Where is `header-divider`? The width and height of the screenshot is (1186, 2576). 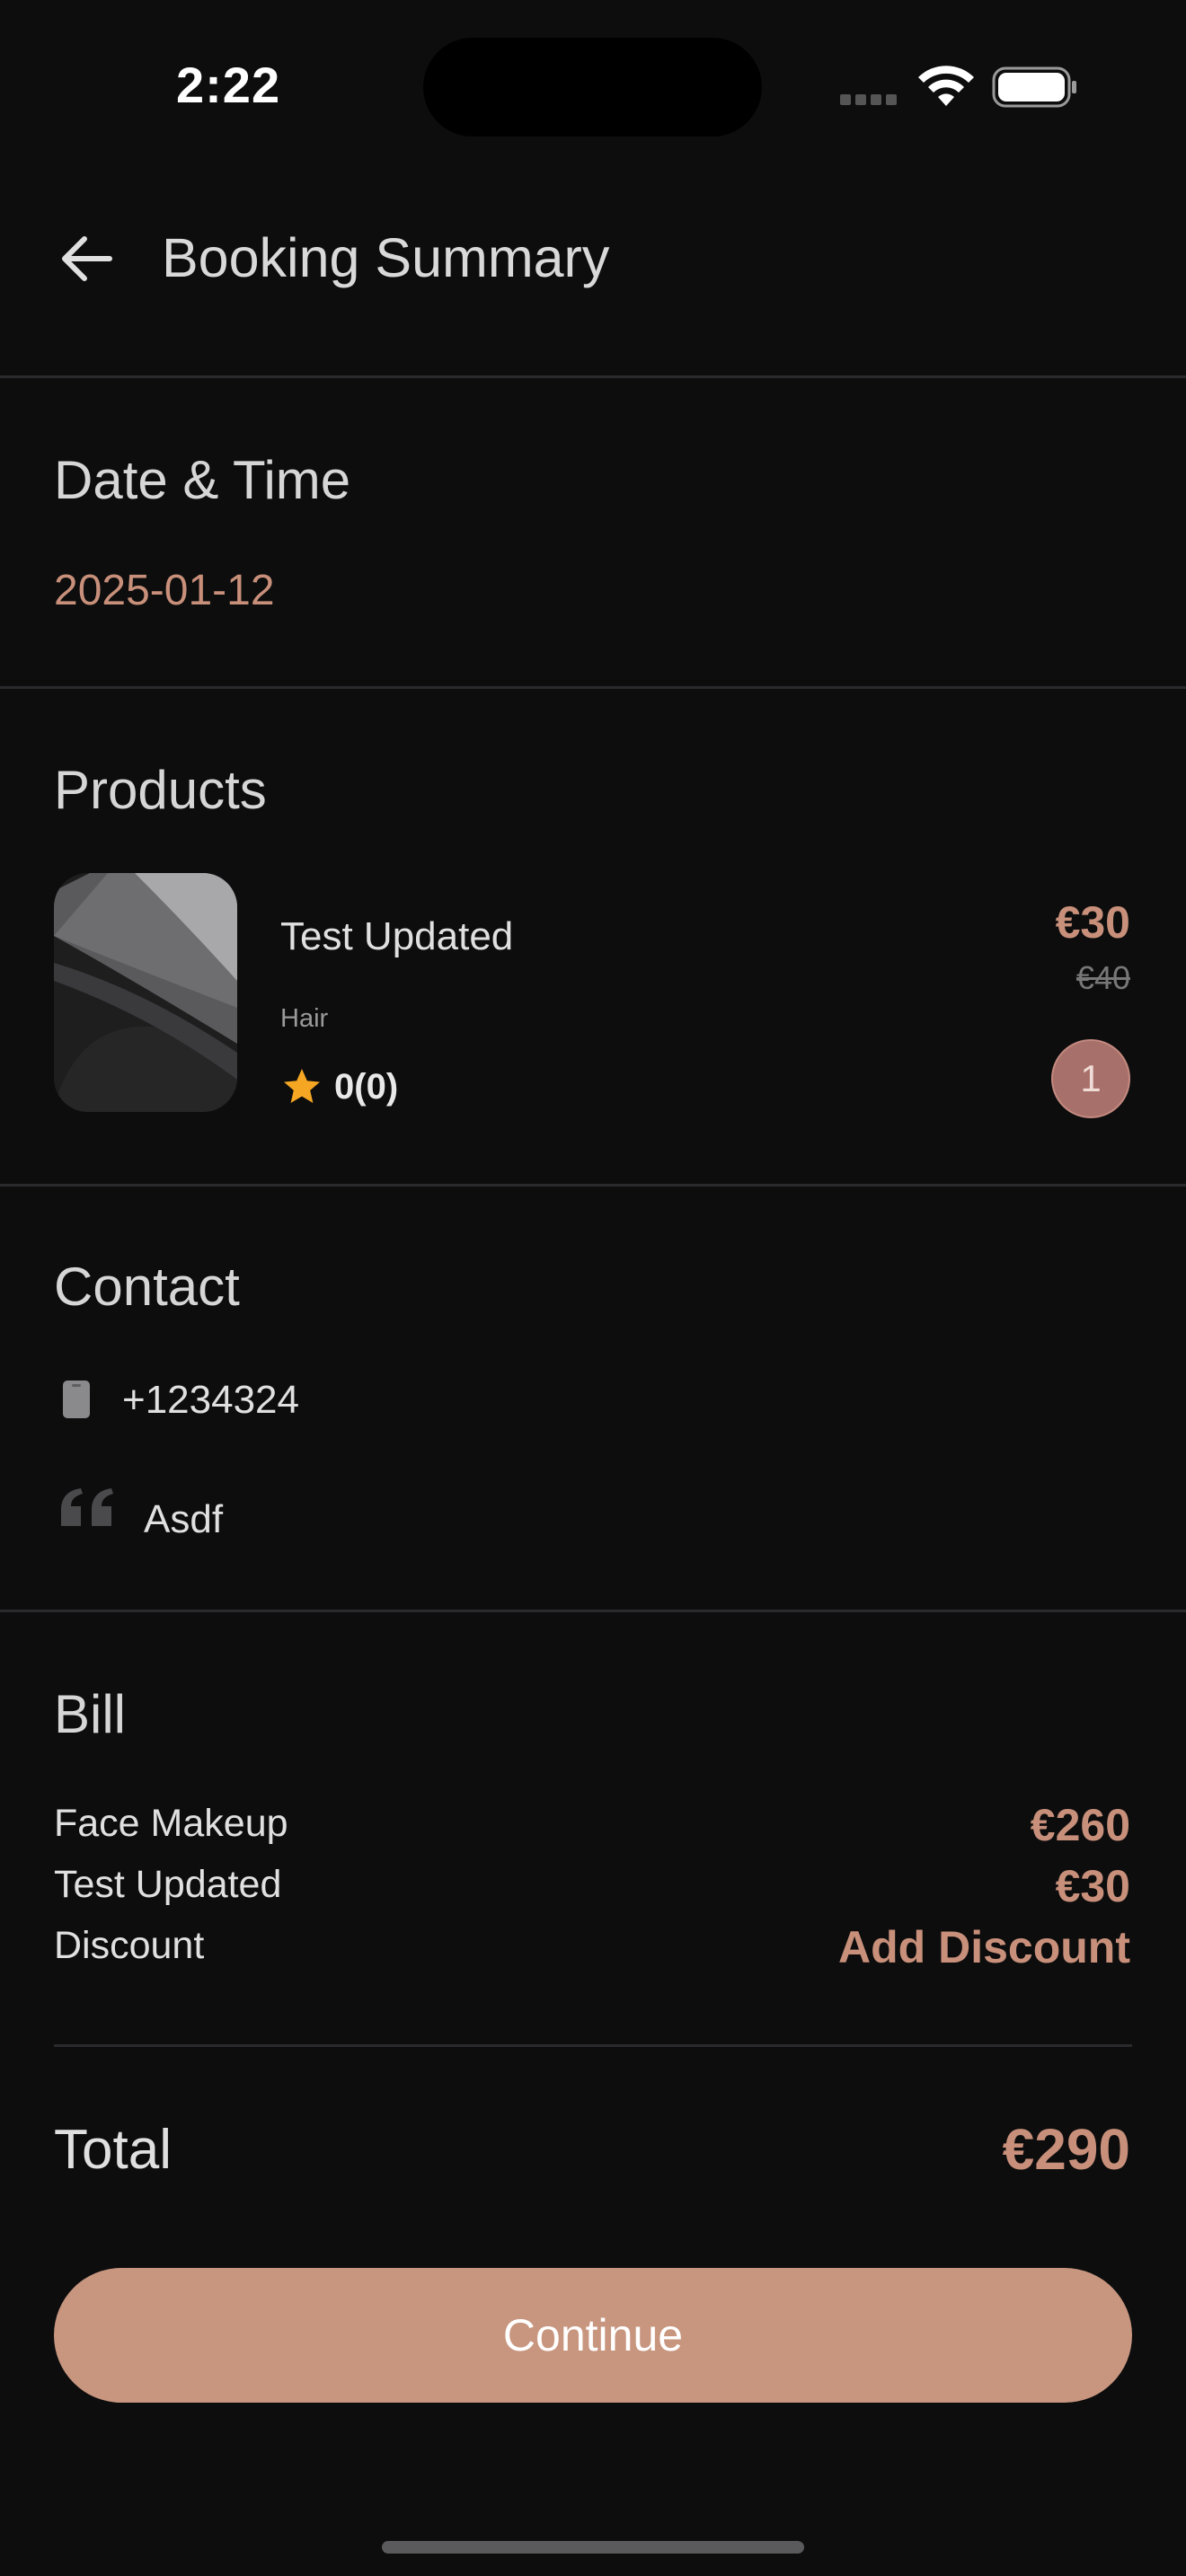
header-divider is located at coordinates (593, 376).